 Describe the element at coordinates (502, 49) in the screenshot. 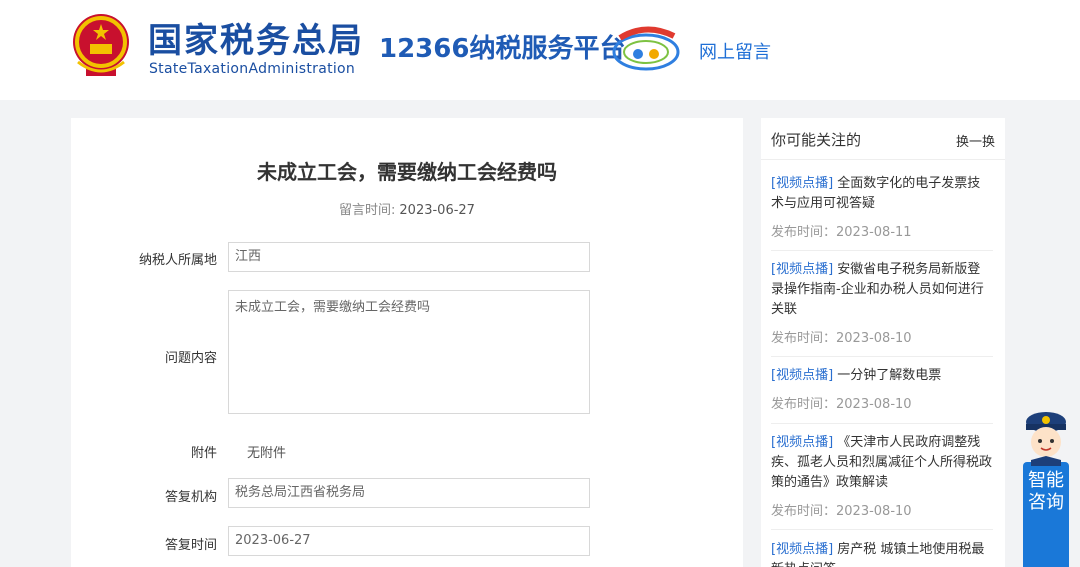

I see `platform-title: 12366纳税服务平台` at that location.